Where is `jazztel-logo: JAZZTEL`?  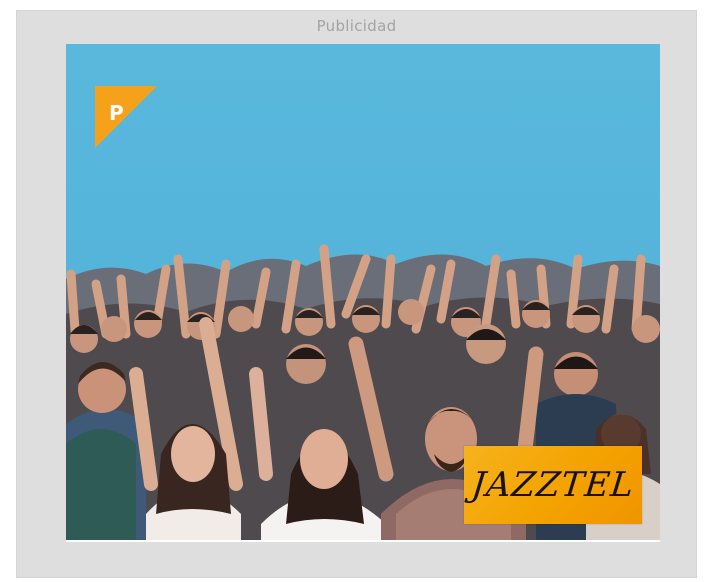
jazztel-logo: JAZZTEL is located at coordinates (553, 485).